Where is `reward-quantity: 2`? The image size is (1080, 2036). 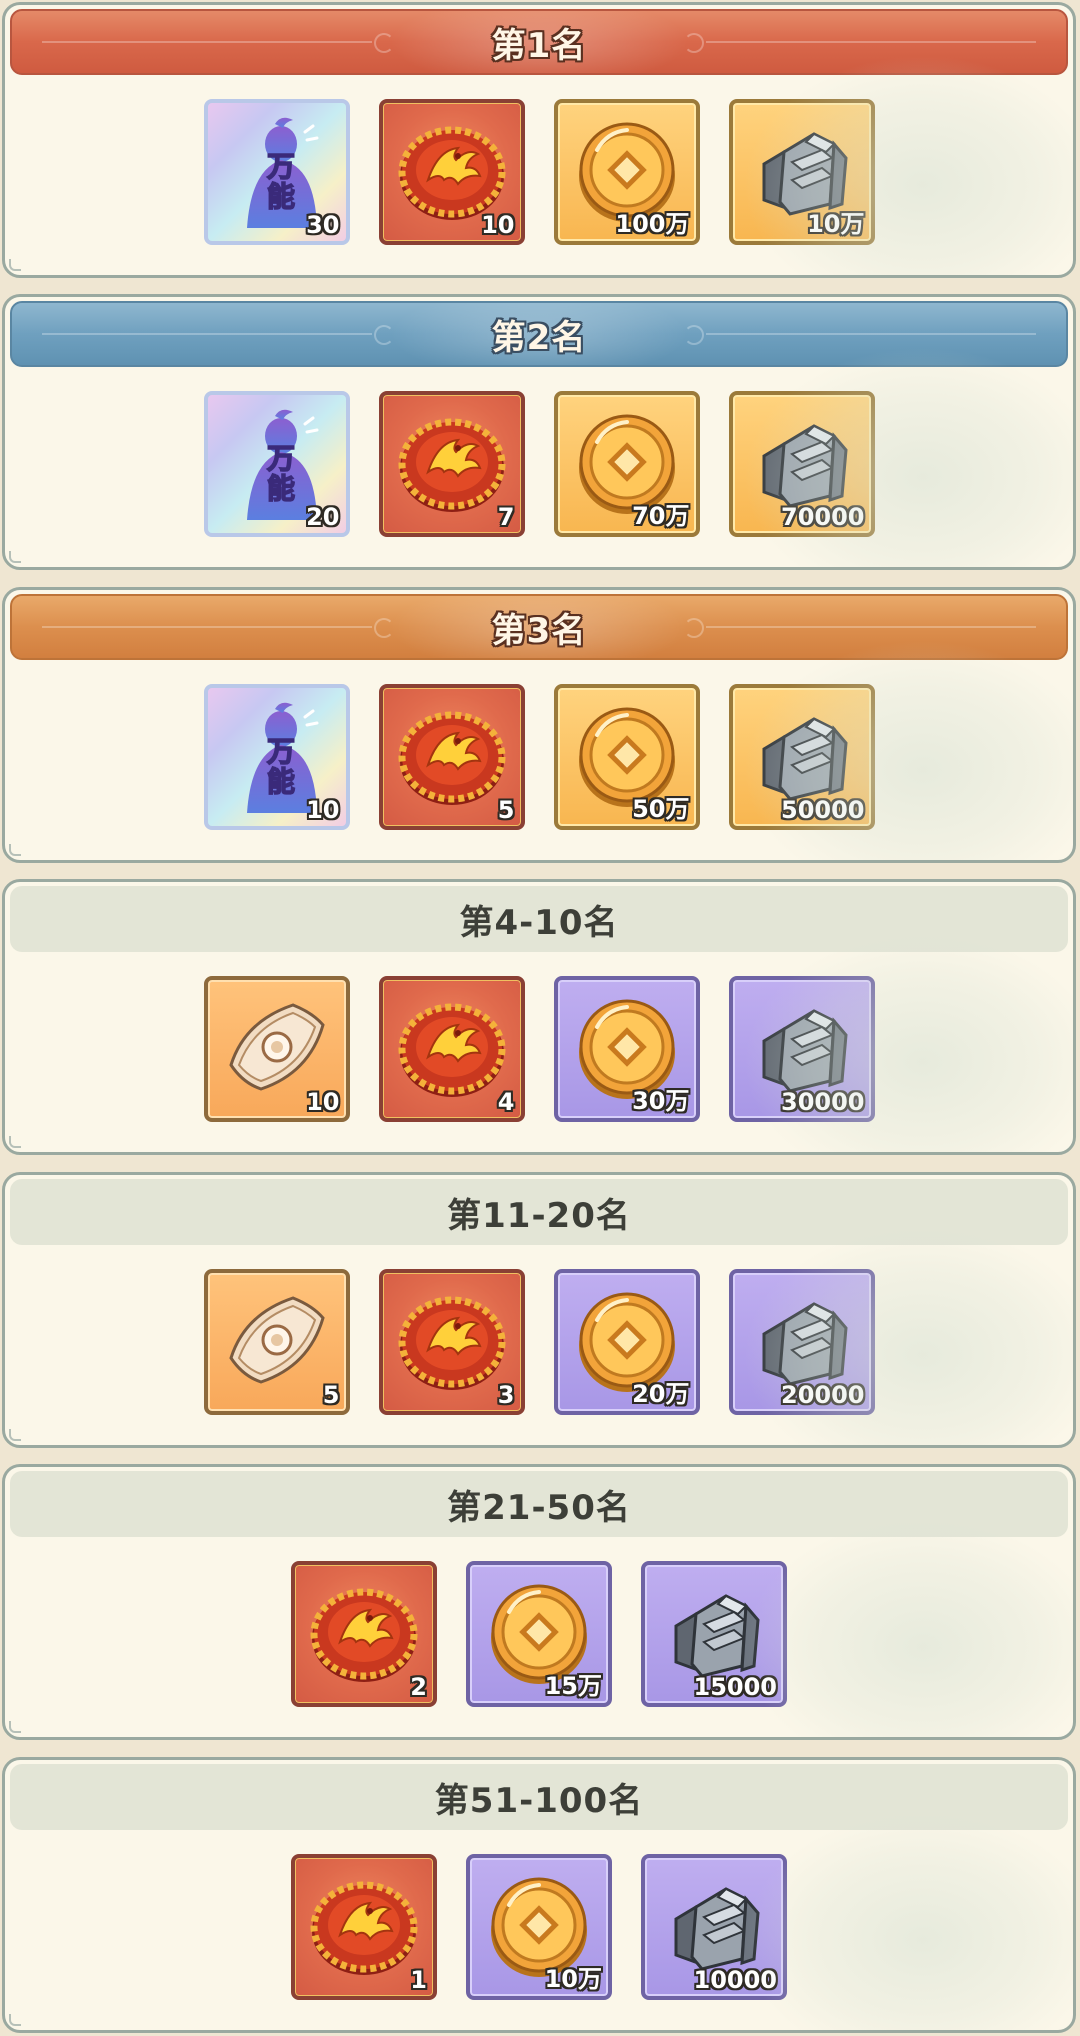
reward-quantity: 2 is located at coordinates (418, 1687).